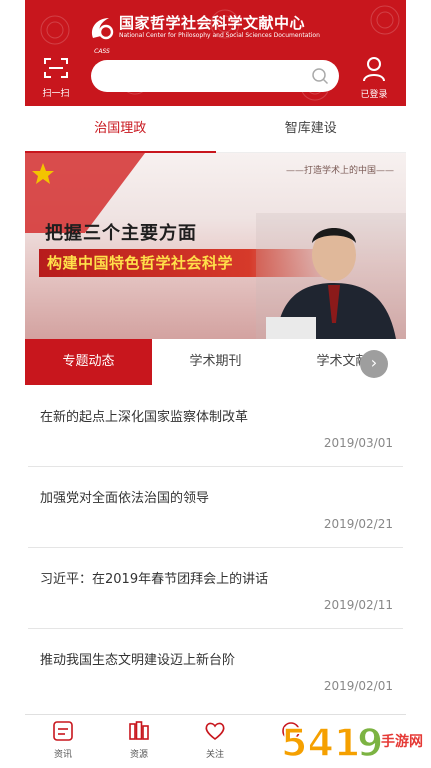 The height and width of the screenshot is (768, 431). What do you see at coordinates (139, 730) in the screenshot?
I see `resource-icon` at bounding box center [139, 730].